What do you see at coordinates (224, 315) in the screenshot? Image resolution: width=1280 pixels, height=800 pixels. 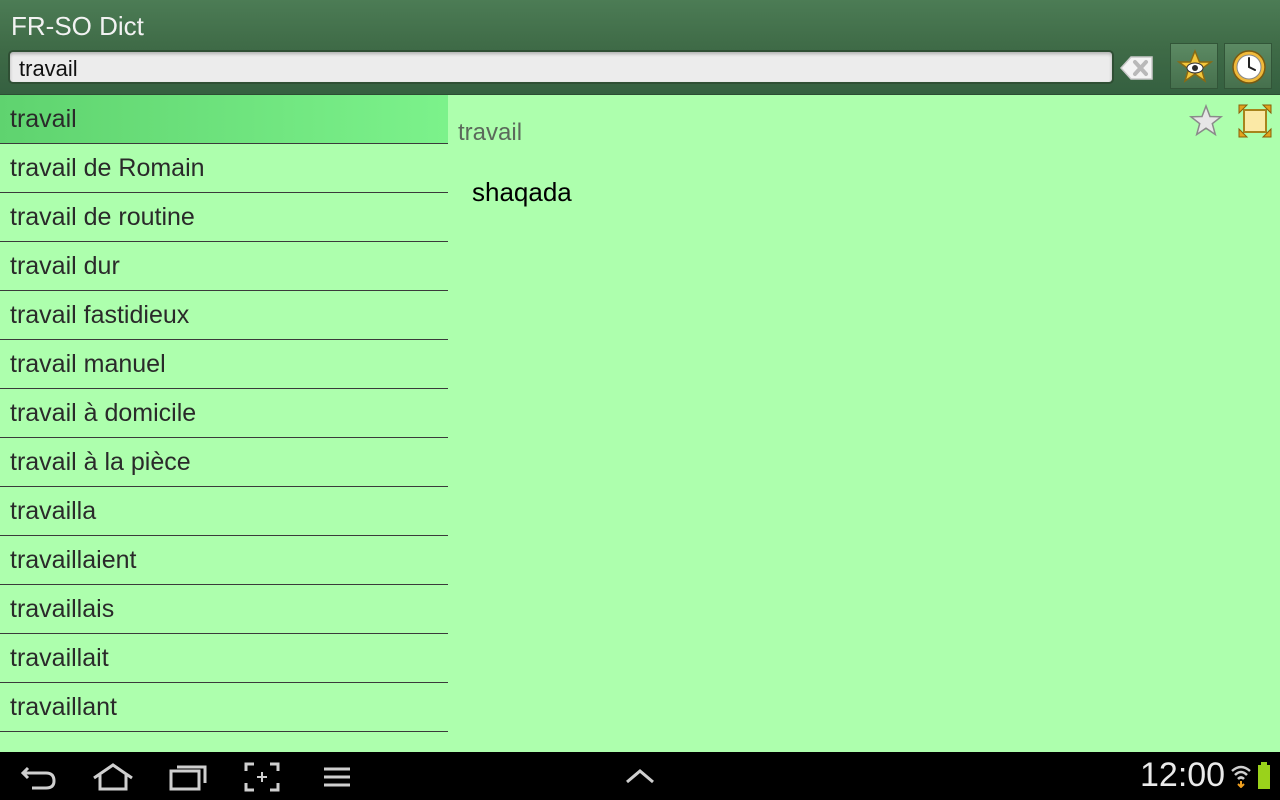 I see `word-list-item: travail fastidieux` at bounding box center [224, 315].